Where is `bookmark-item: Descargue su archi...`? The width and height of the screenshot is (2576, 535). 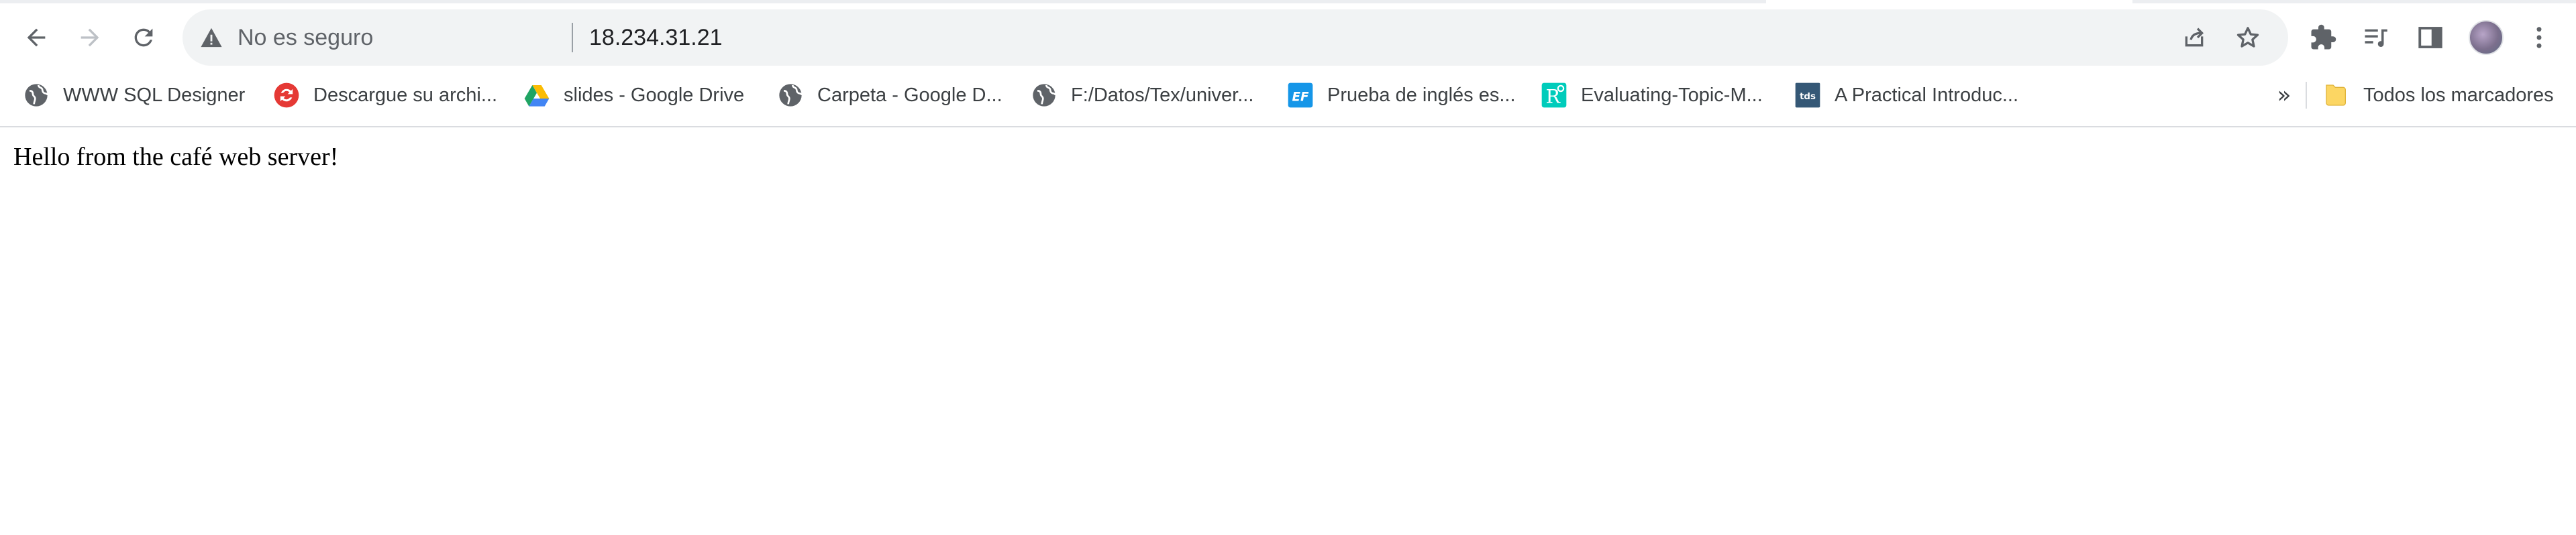 bookmark-item: Descargue su archi... is located at coordinates (385, 95).